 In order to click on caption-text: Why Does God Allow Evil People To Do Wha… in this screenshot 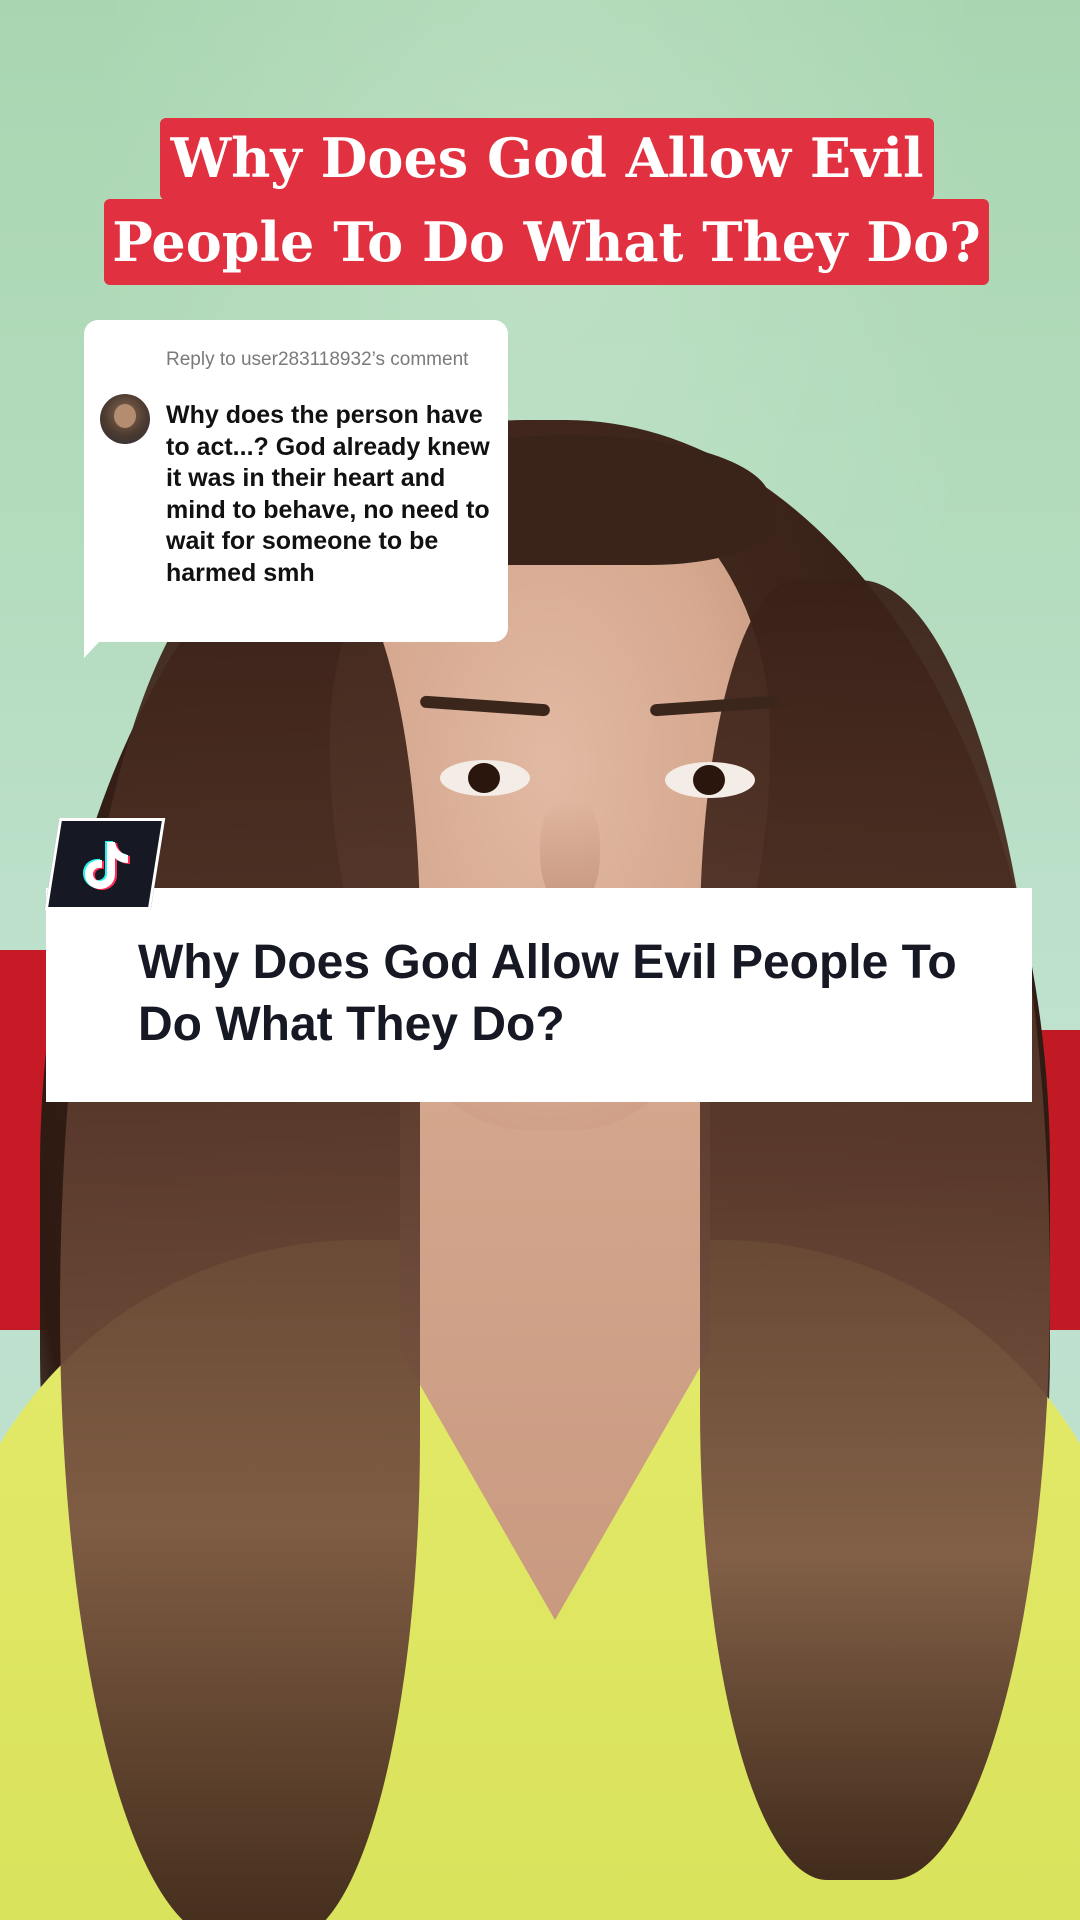, I will do `click(547, 993)`.